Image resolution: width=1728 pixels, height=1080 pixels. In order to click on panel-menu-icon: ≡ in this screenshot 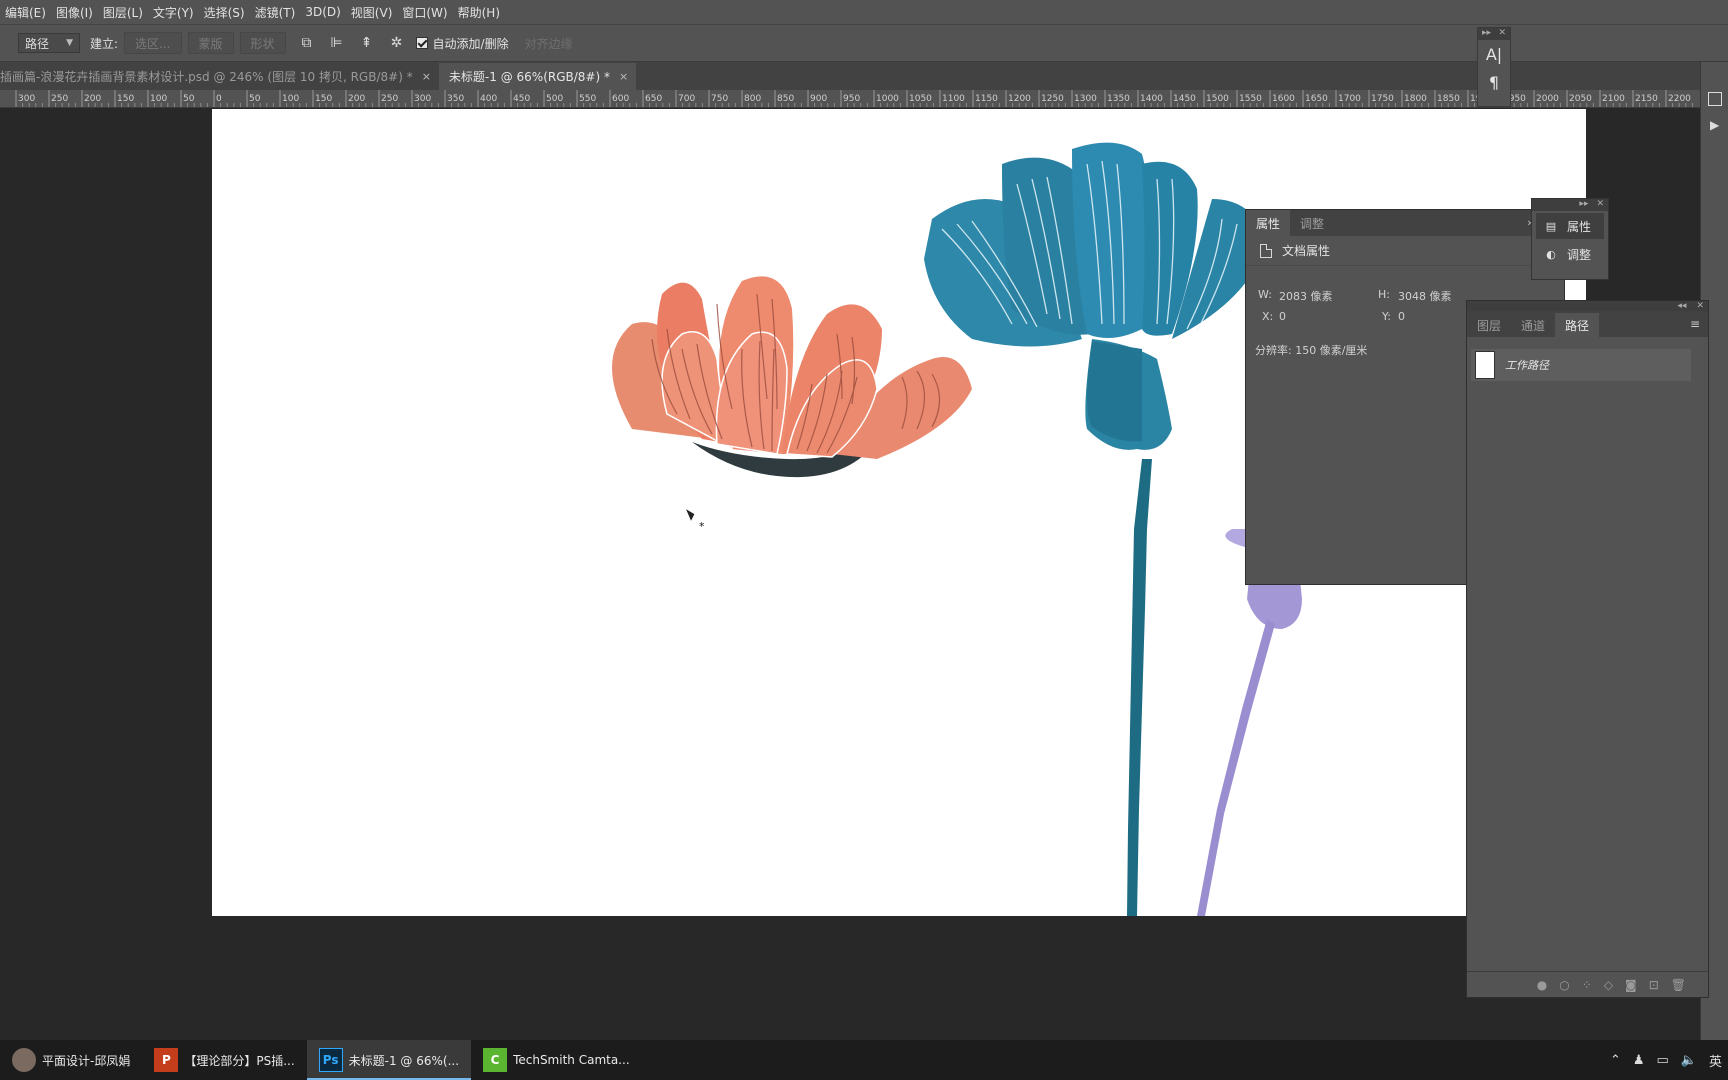, I will do `click(1695, 324)`.